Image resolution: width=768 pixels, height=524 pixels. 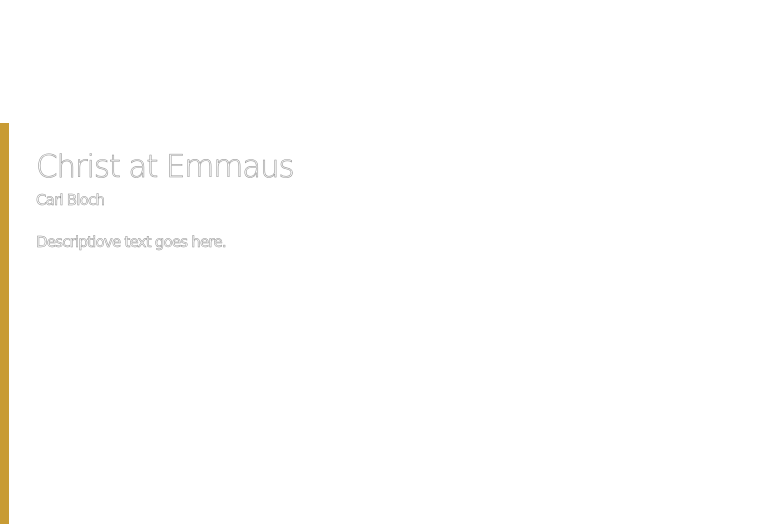 I want to click on artwork-description: Descriptiove text goes here., so click(x=131, y=242).